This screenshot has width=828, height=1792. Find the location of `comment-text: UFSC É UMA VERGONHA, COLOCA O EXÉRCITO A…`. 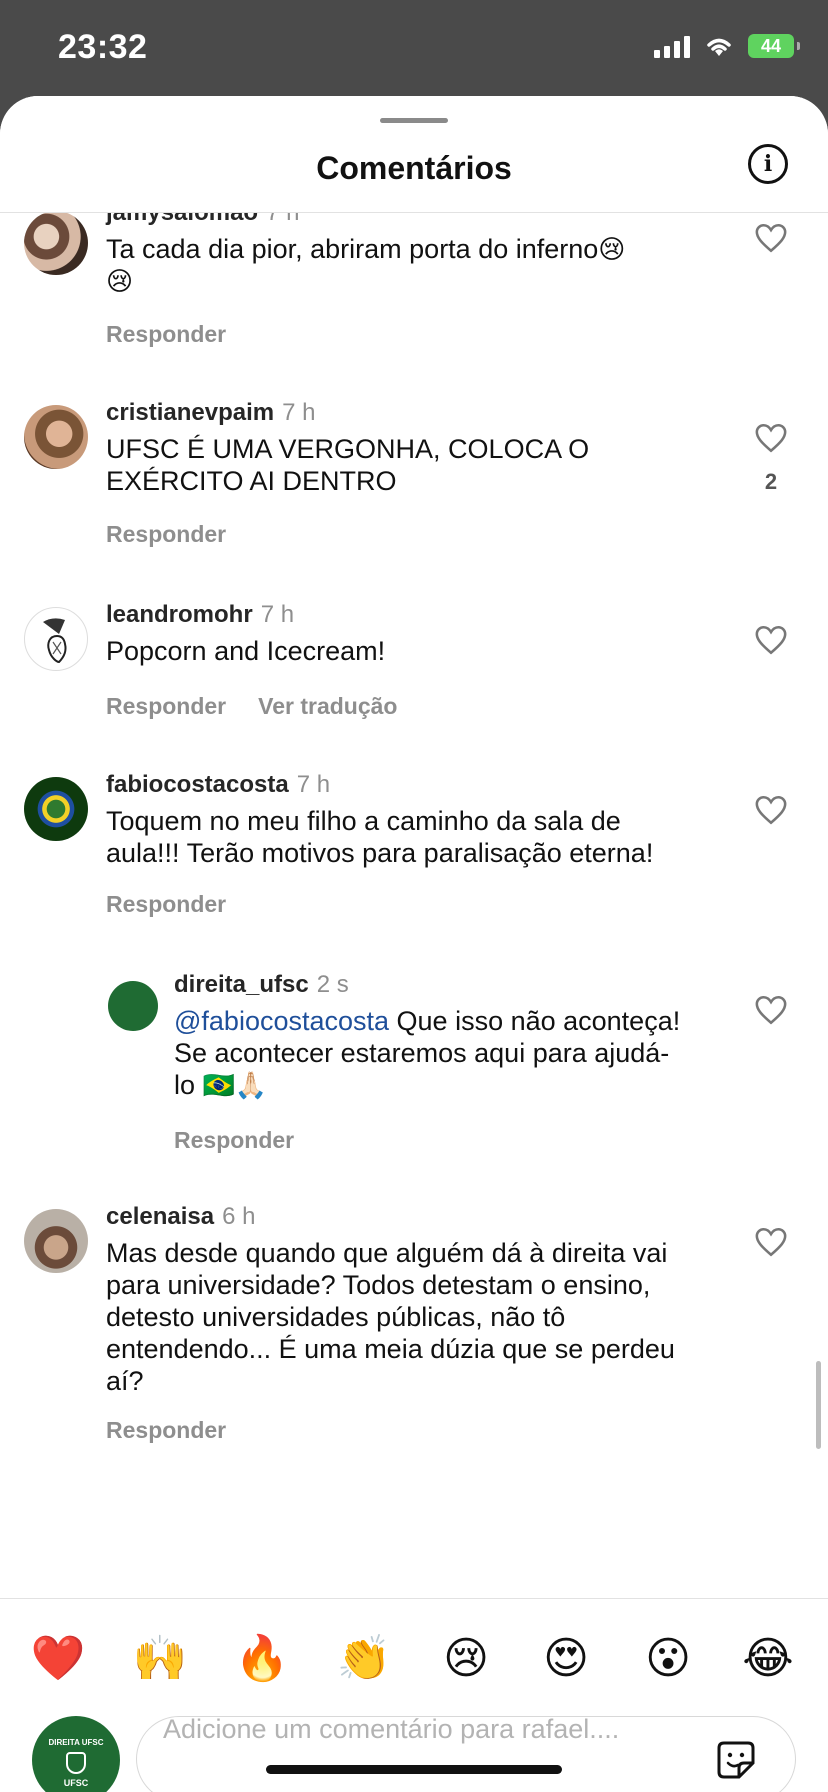

comment-text: UFSC É UMA VERGONHA, COLOCA O EXÉRCITO A… is located at coordinates (416, 465).